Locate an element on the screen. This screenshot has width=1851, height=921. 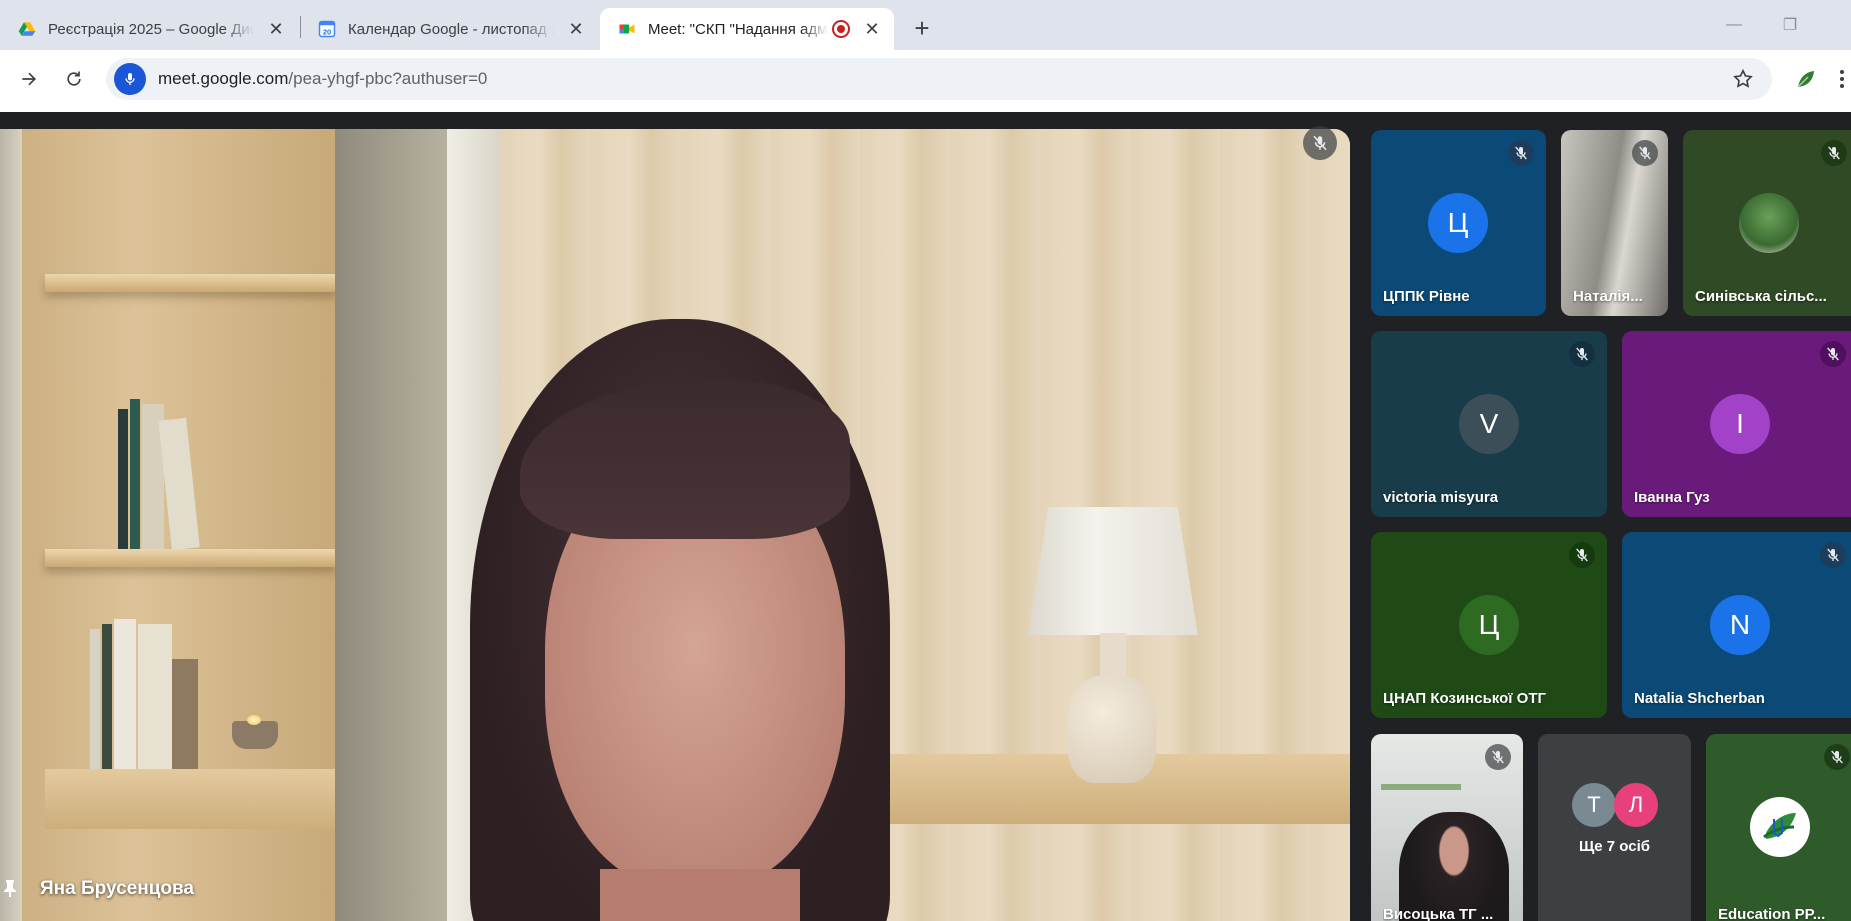
forward-button is located at coordinates (29, 79).